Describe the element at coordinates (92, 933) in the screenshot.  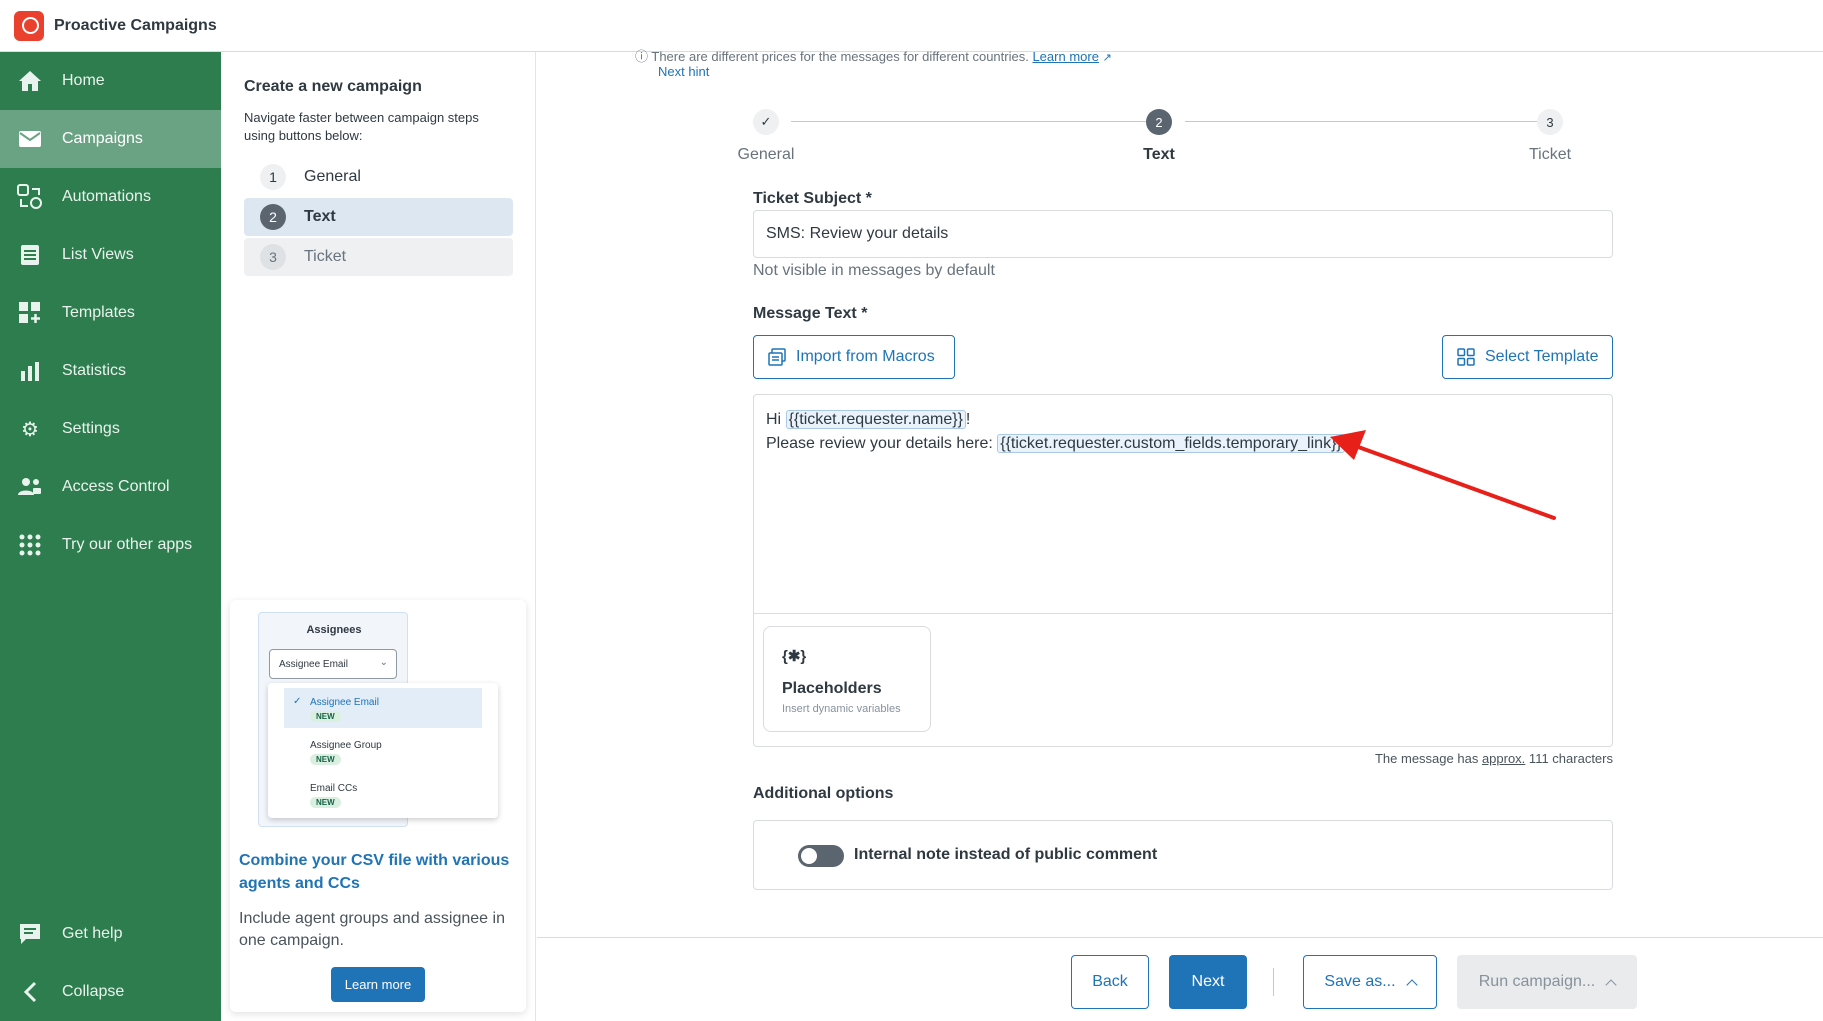
I see `sidebar-item-label: Get help` at that location.